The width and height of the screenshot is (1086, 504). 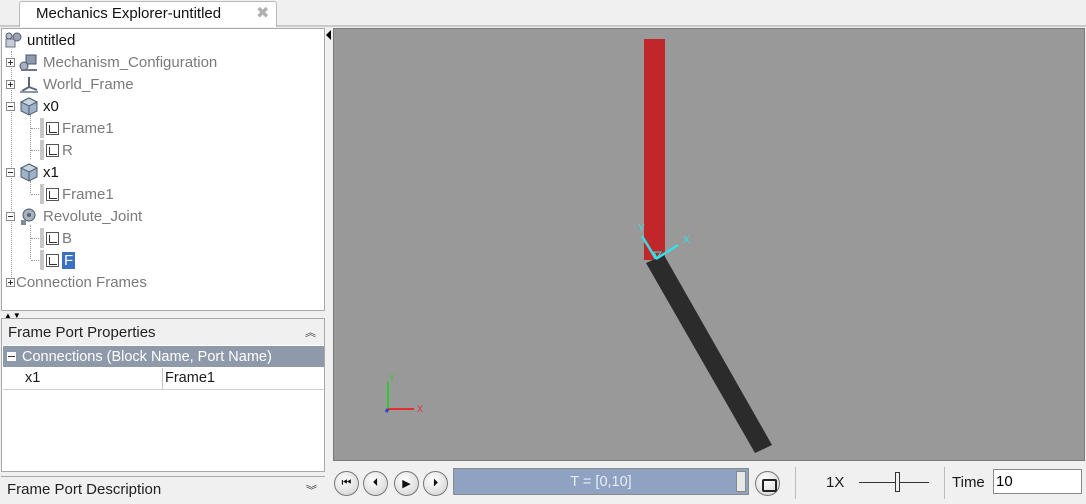 What do you see at coordinates (28, 62) in the screenshot?
I see `mechanism-config-icon` at bounding box center [28, 62].